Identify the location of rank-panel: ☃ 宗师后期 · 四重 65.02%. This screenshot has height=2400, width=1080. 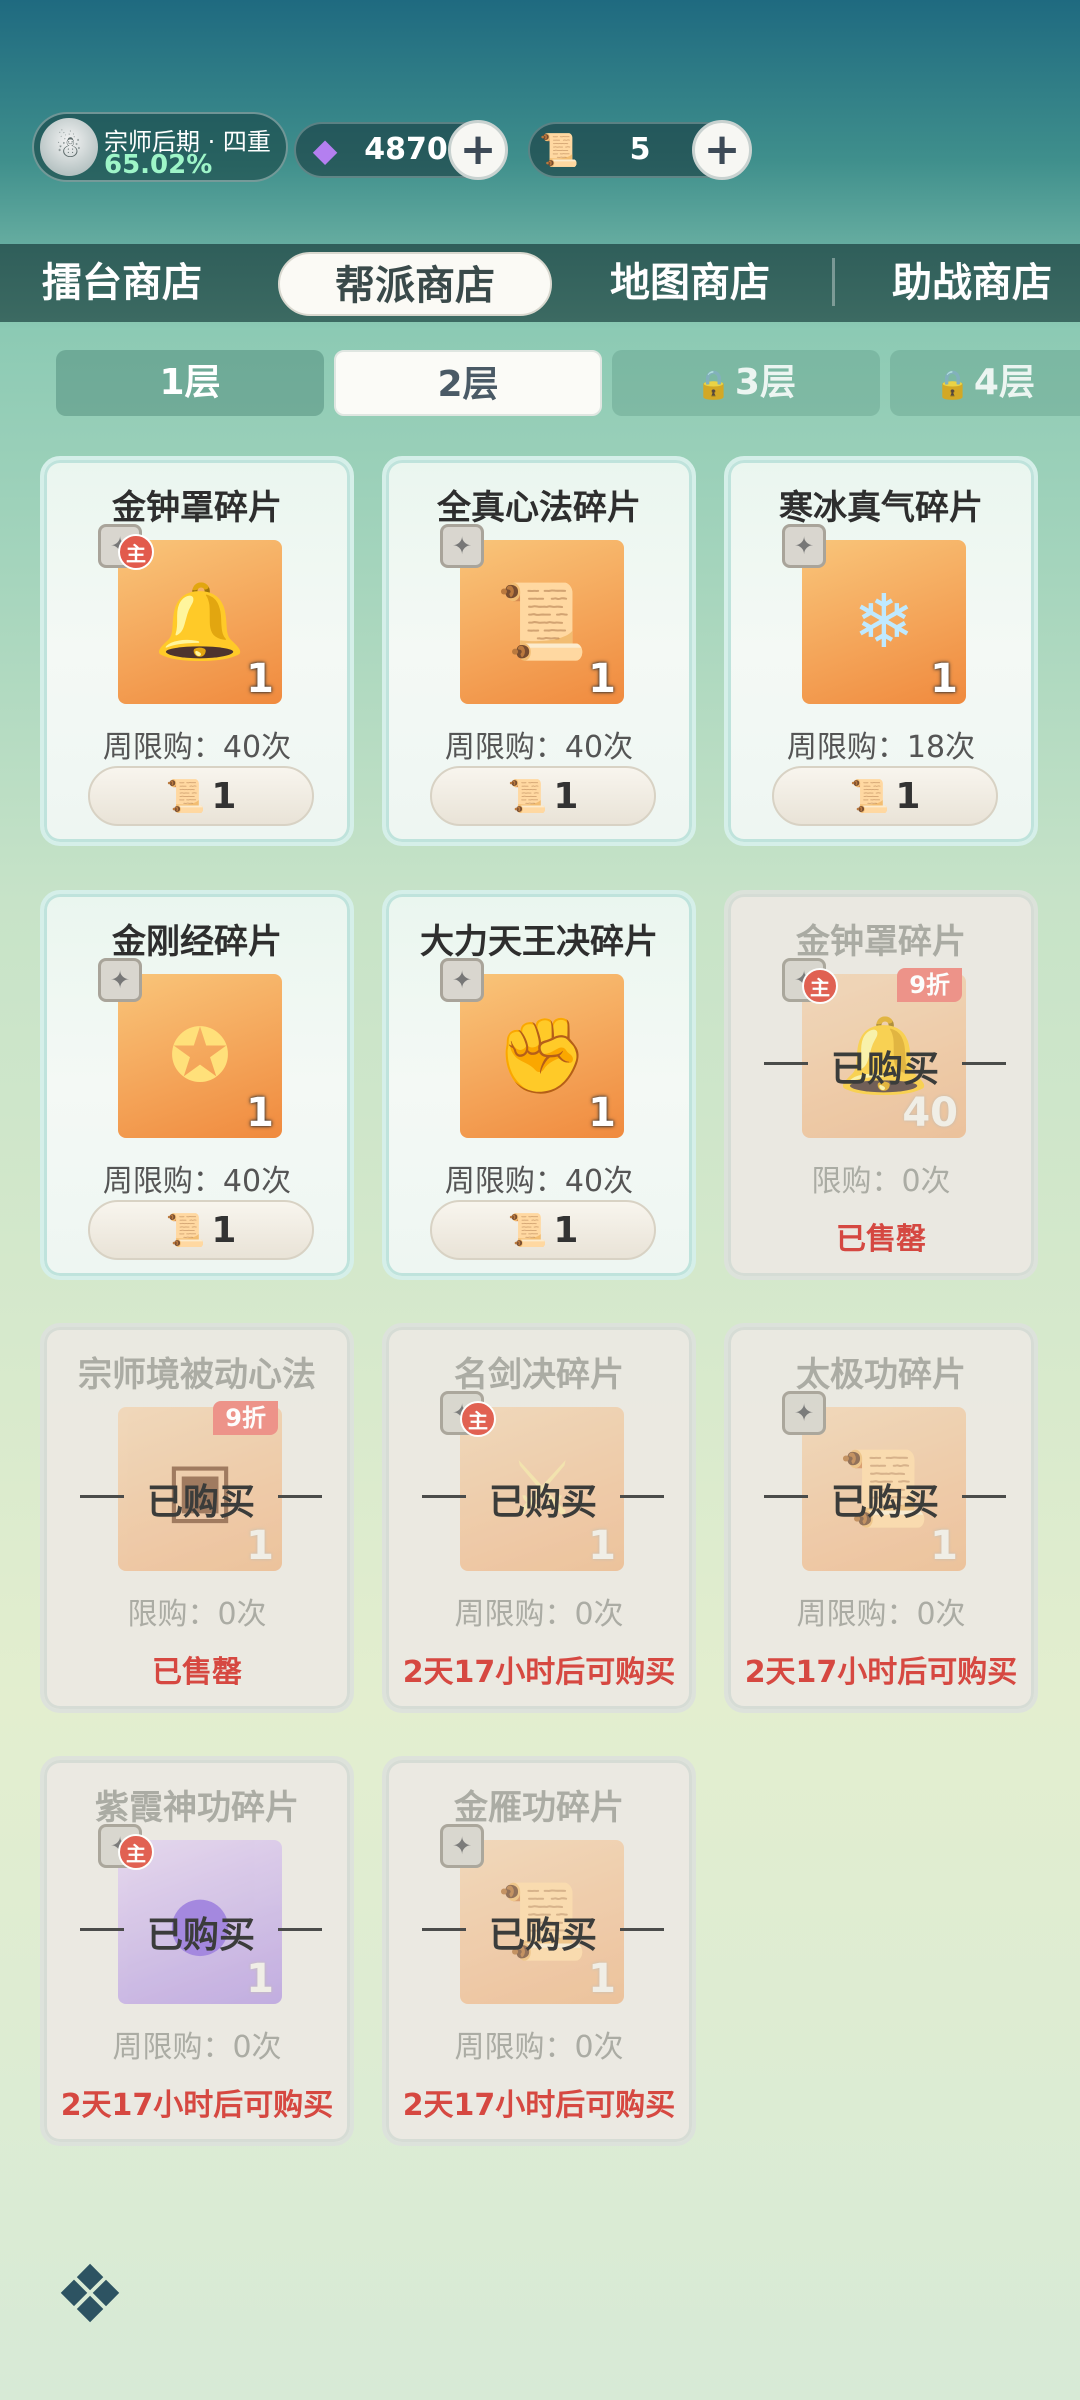
(160, 147).